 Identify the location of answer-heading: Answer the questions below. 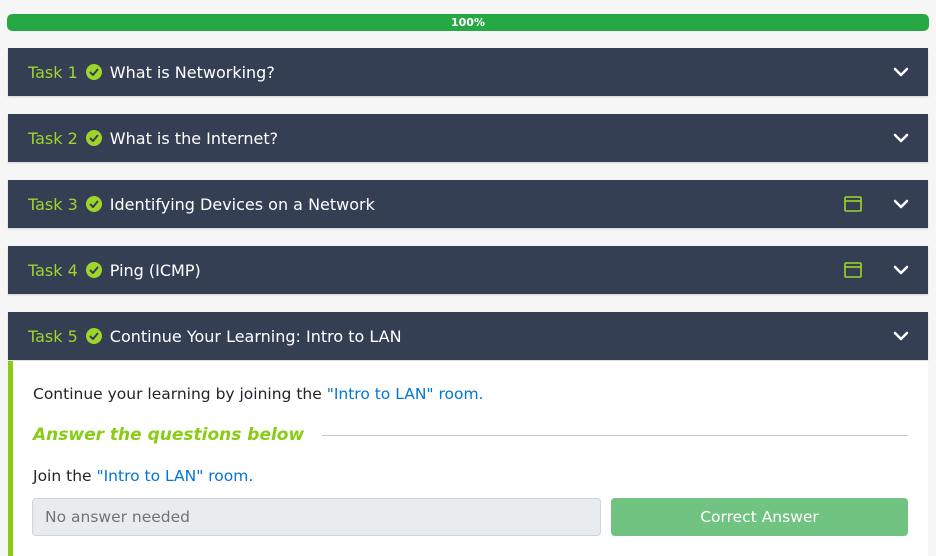
(470, 435).